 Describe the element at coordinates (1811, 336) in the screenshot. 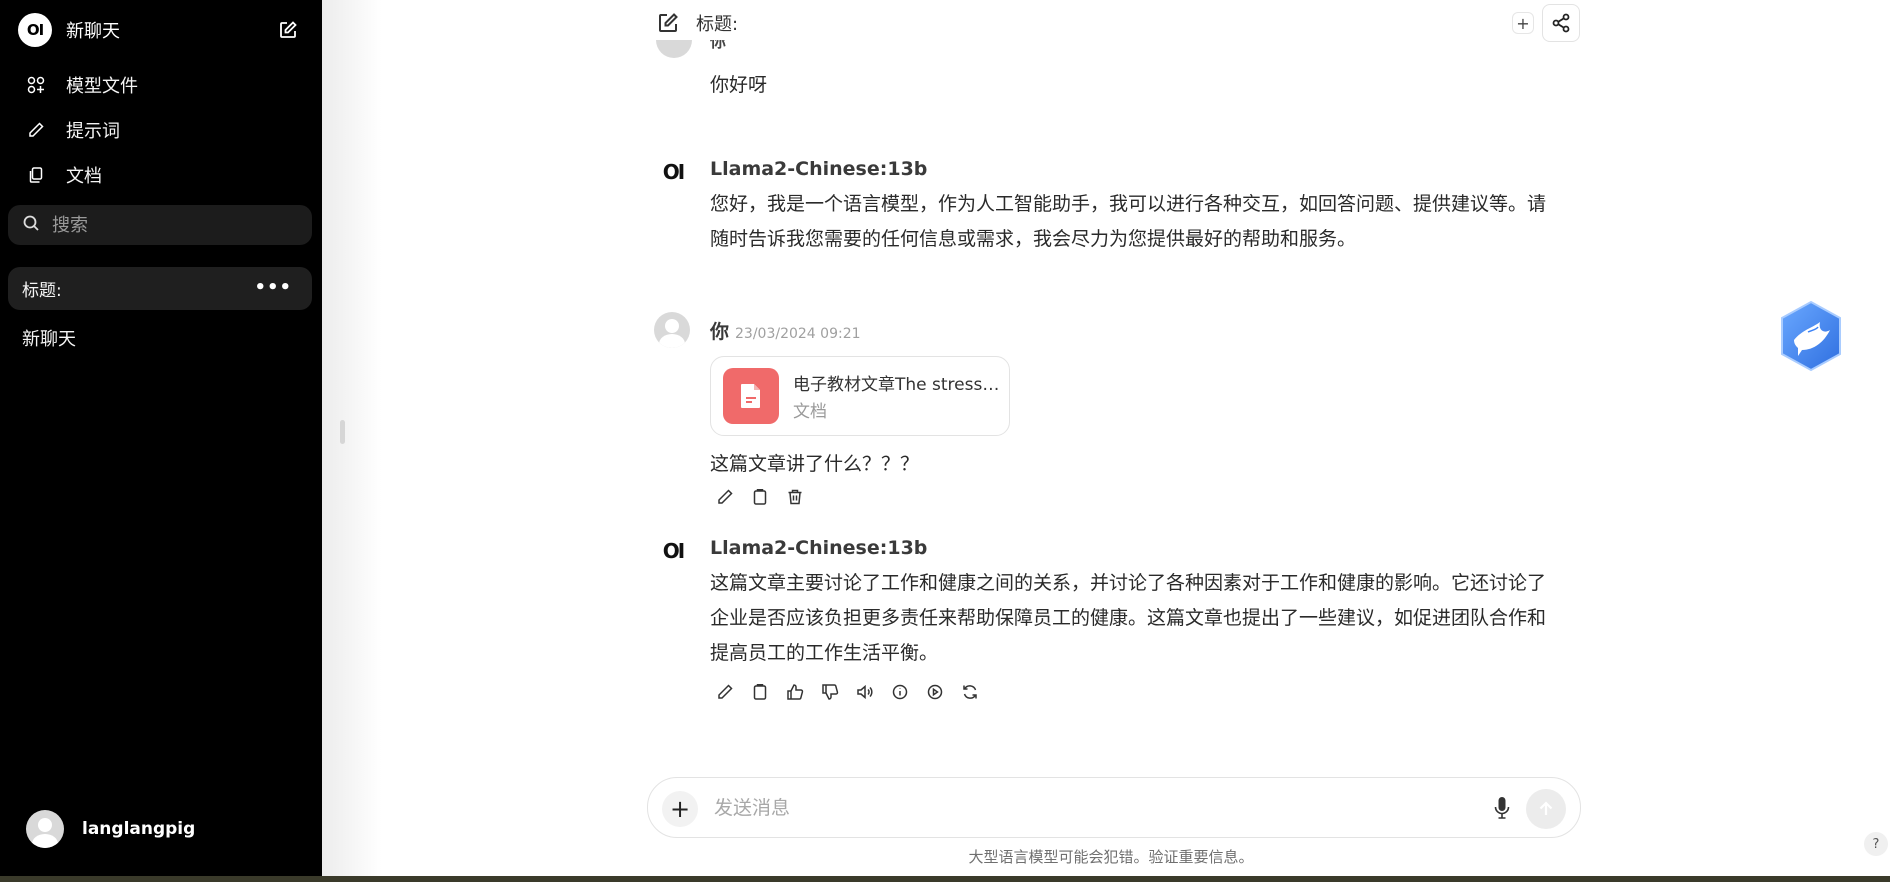

I see `floating-assistant-button` at that location.